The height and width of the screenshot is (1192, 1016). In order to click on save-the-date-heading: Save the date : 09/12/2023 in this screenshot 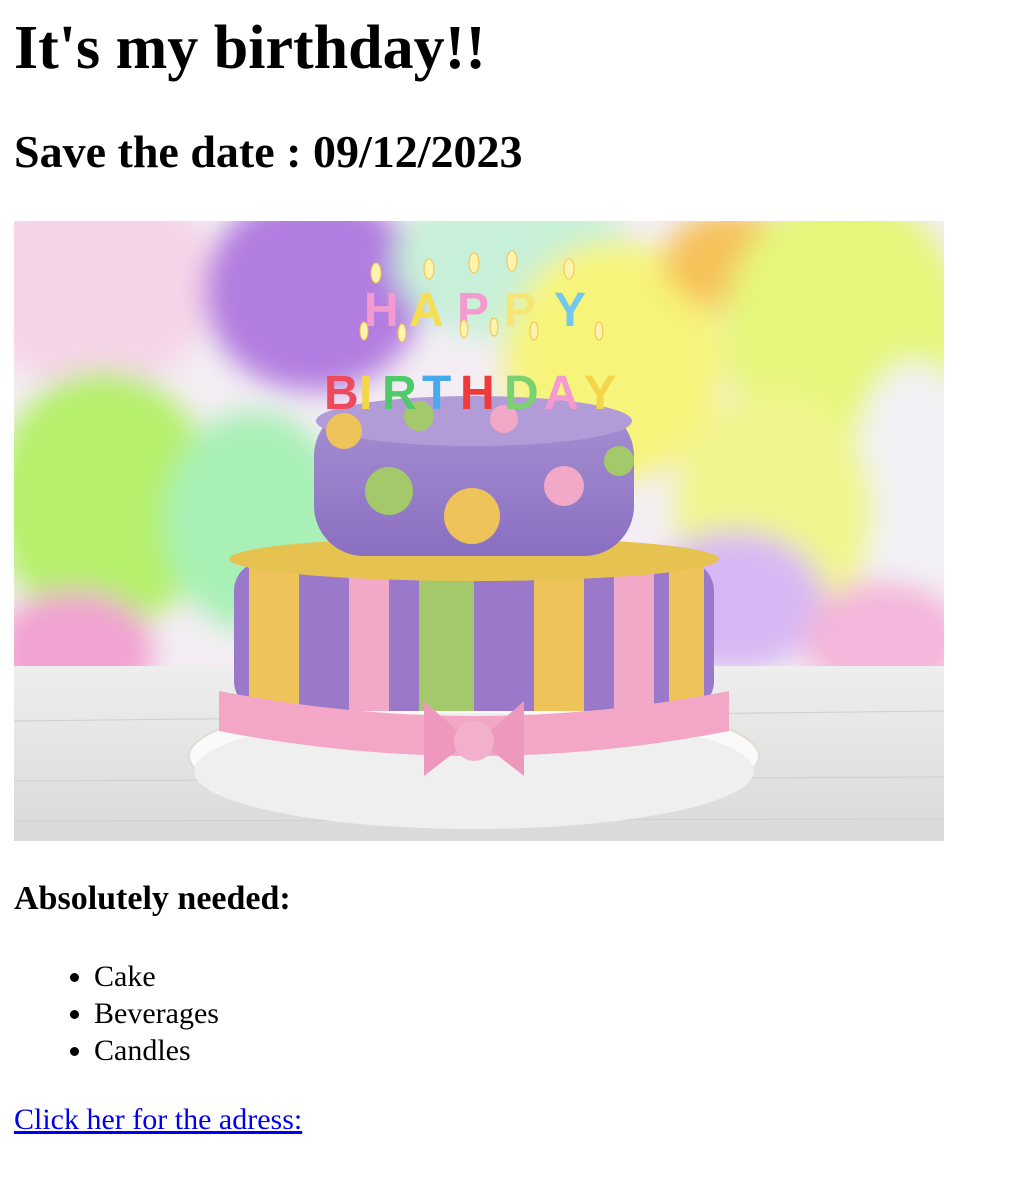, I will do `click(268, 151)`.